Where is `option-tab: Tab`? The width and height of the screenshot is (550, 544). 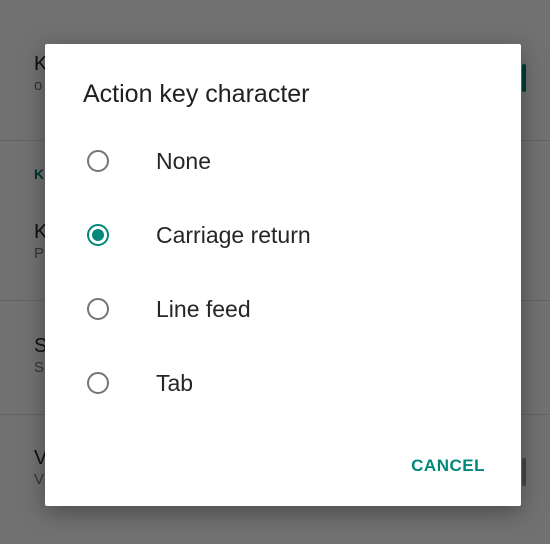
option-tab: Tab is located at coordinates (283, 383).